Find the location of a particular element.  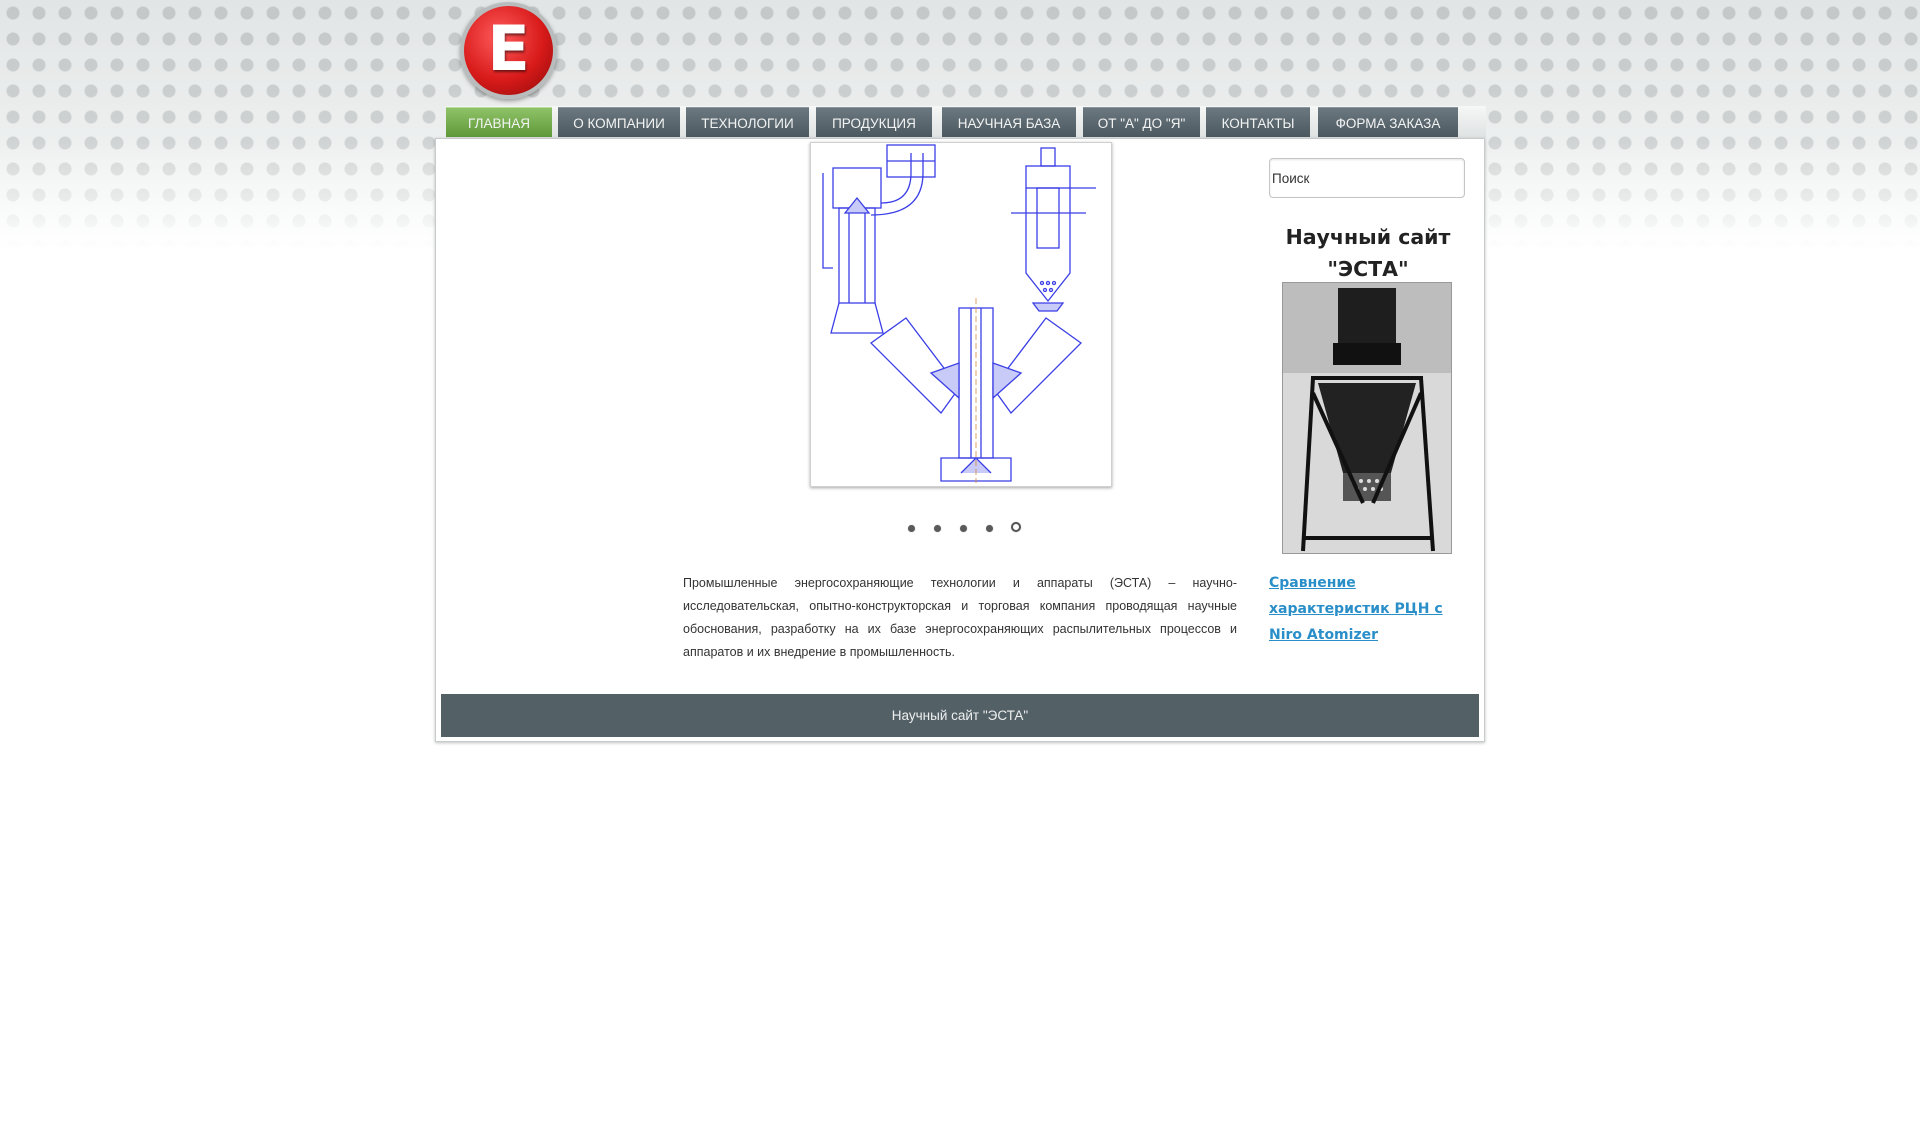

logo: E is located at coordinates (508, 50).